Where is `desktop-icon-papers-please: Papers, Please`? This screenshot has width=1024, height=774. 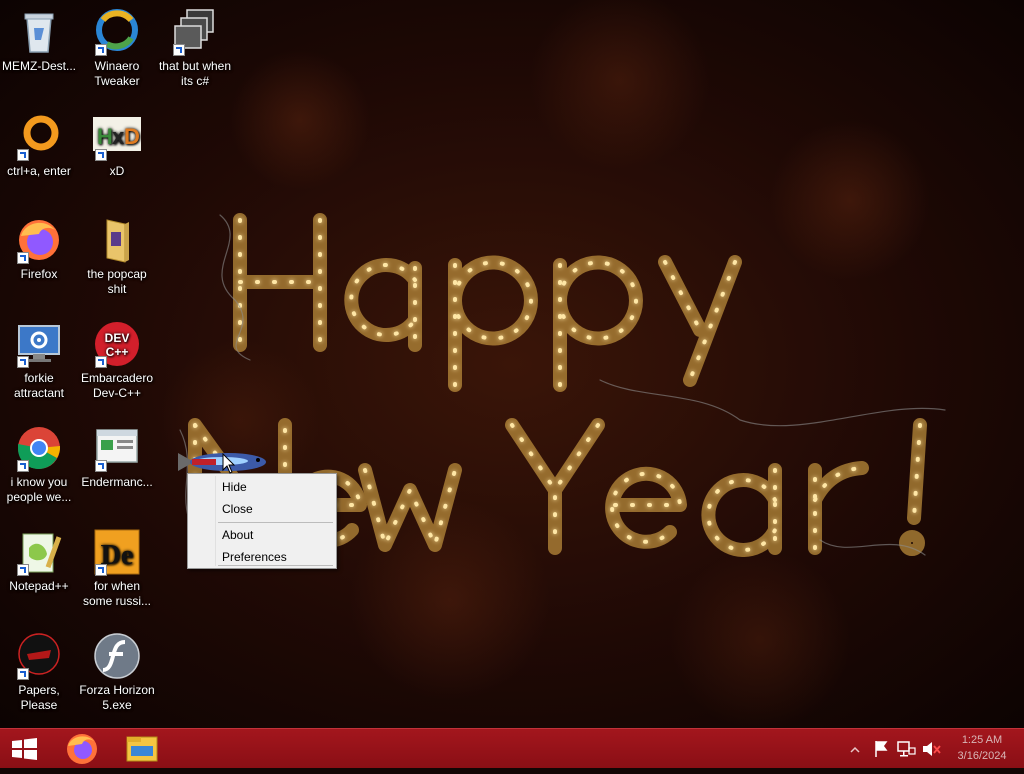 desktop-icon-papers-please: Papers, Please is located at coordinates (39, 672).